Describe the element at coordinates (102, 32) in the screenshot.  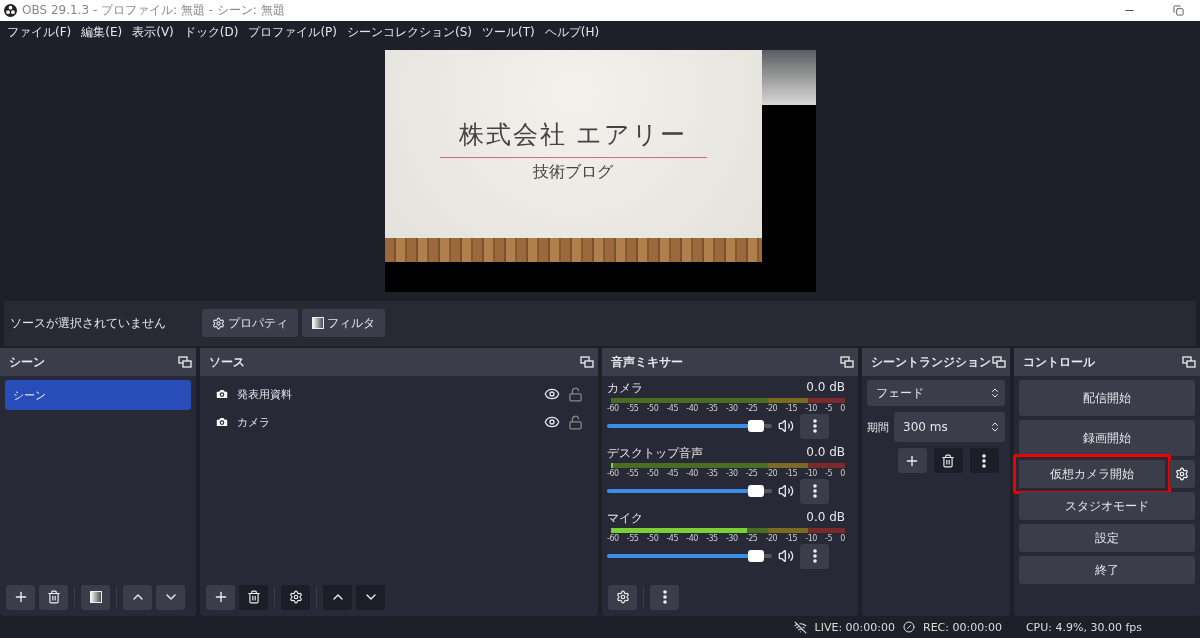
I see `menu-item: 編集(E)` at that location.